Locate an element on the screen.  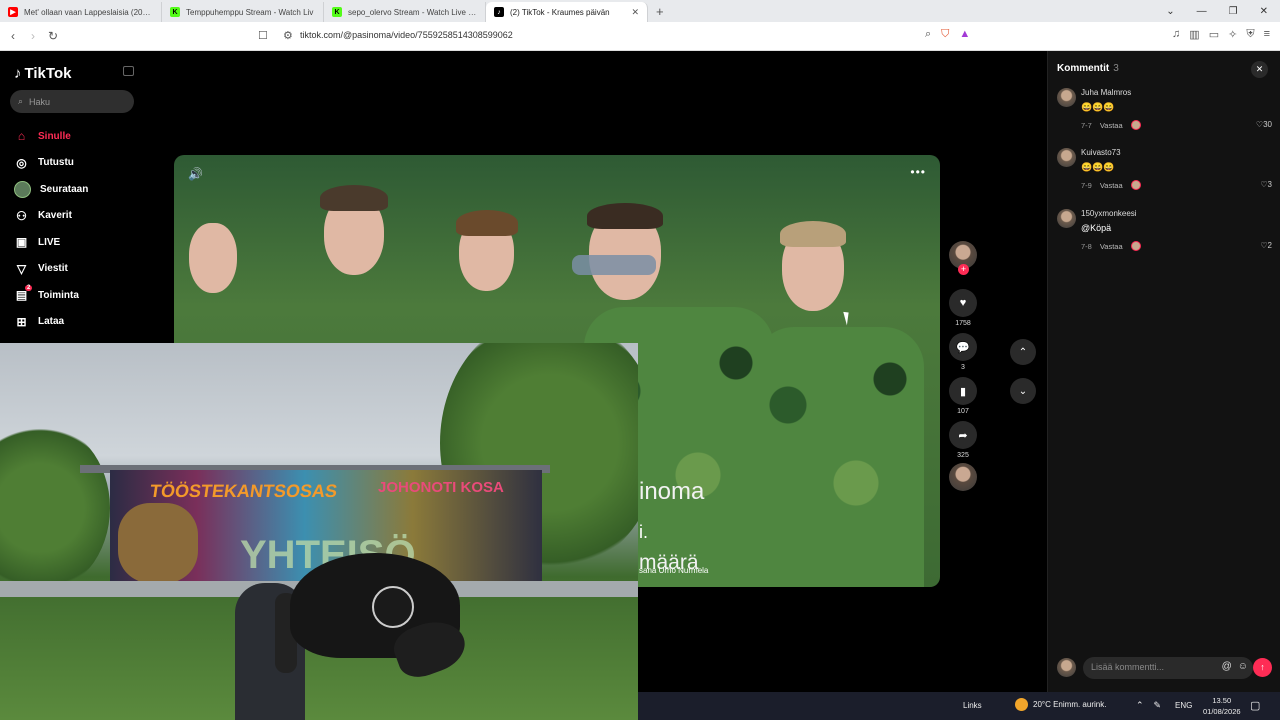
more-options-icon: ••• is located at coordinates (918, 172).